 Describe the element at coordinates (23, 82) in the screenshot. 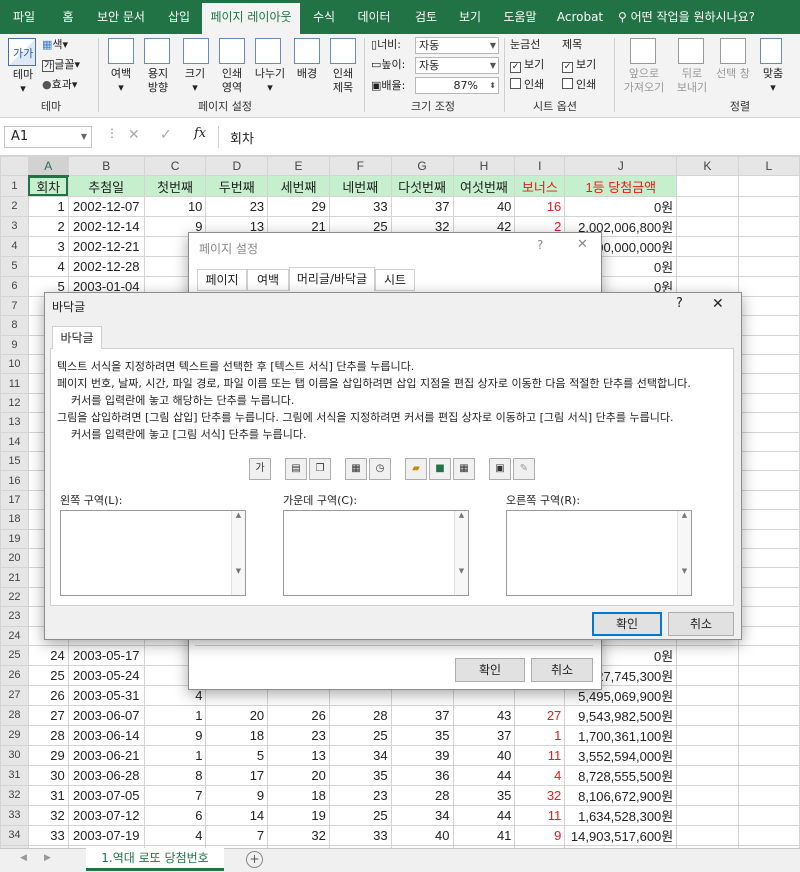

I see `themes-button: 테마 ▾` at that location.